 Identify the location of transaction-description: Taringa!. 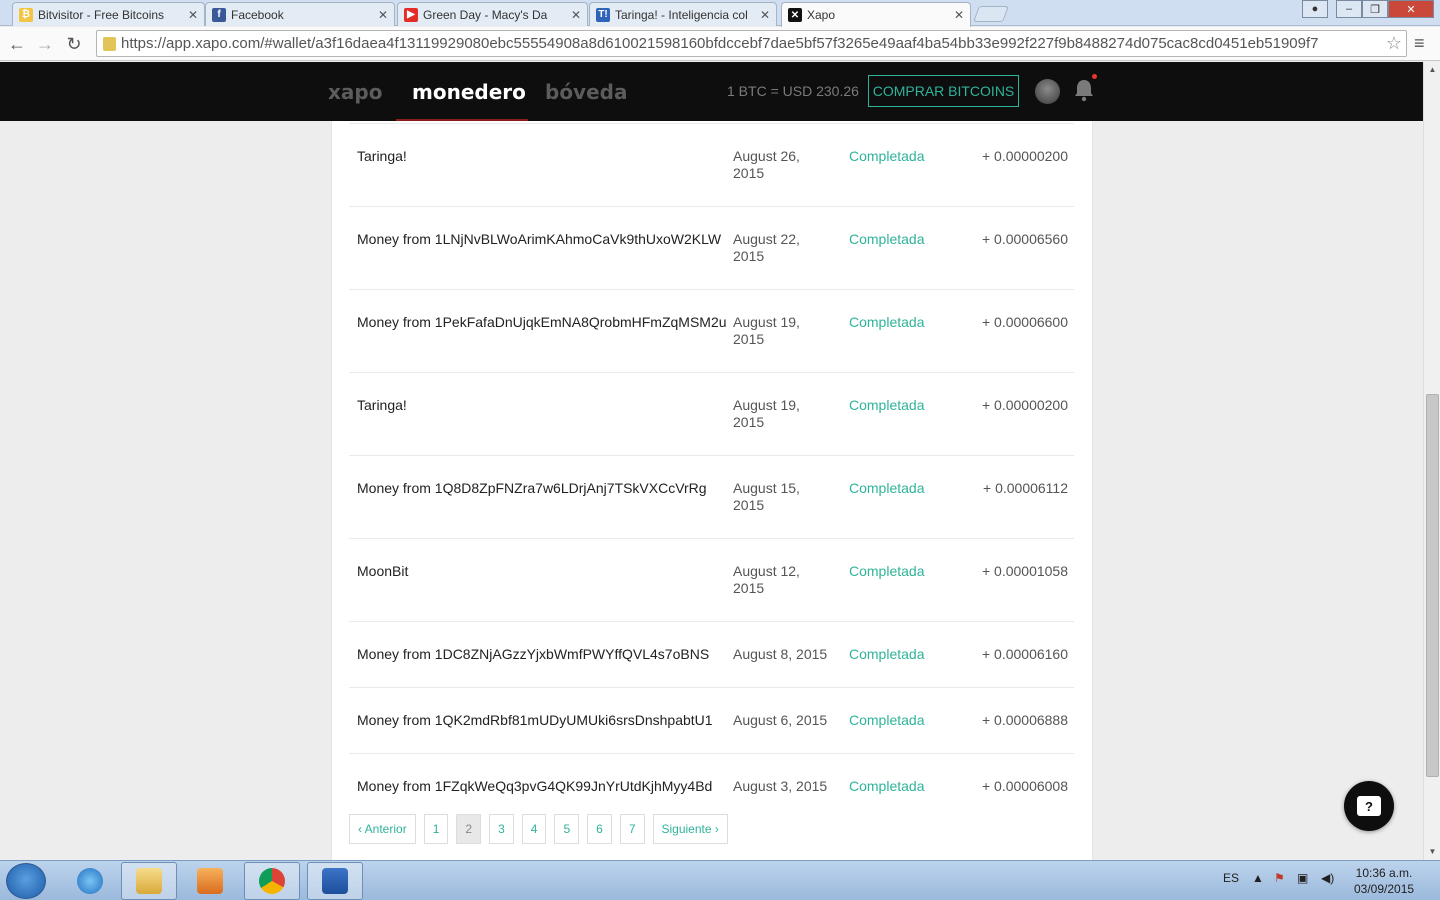
(382, 405).